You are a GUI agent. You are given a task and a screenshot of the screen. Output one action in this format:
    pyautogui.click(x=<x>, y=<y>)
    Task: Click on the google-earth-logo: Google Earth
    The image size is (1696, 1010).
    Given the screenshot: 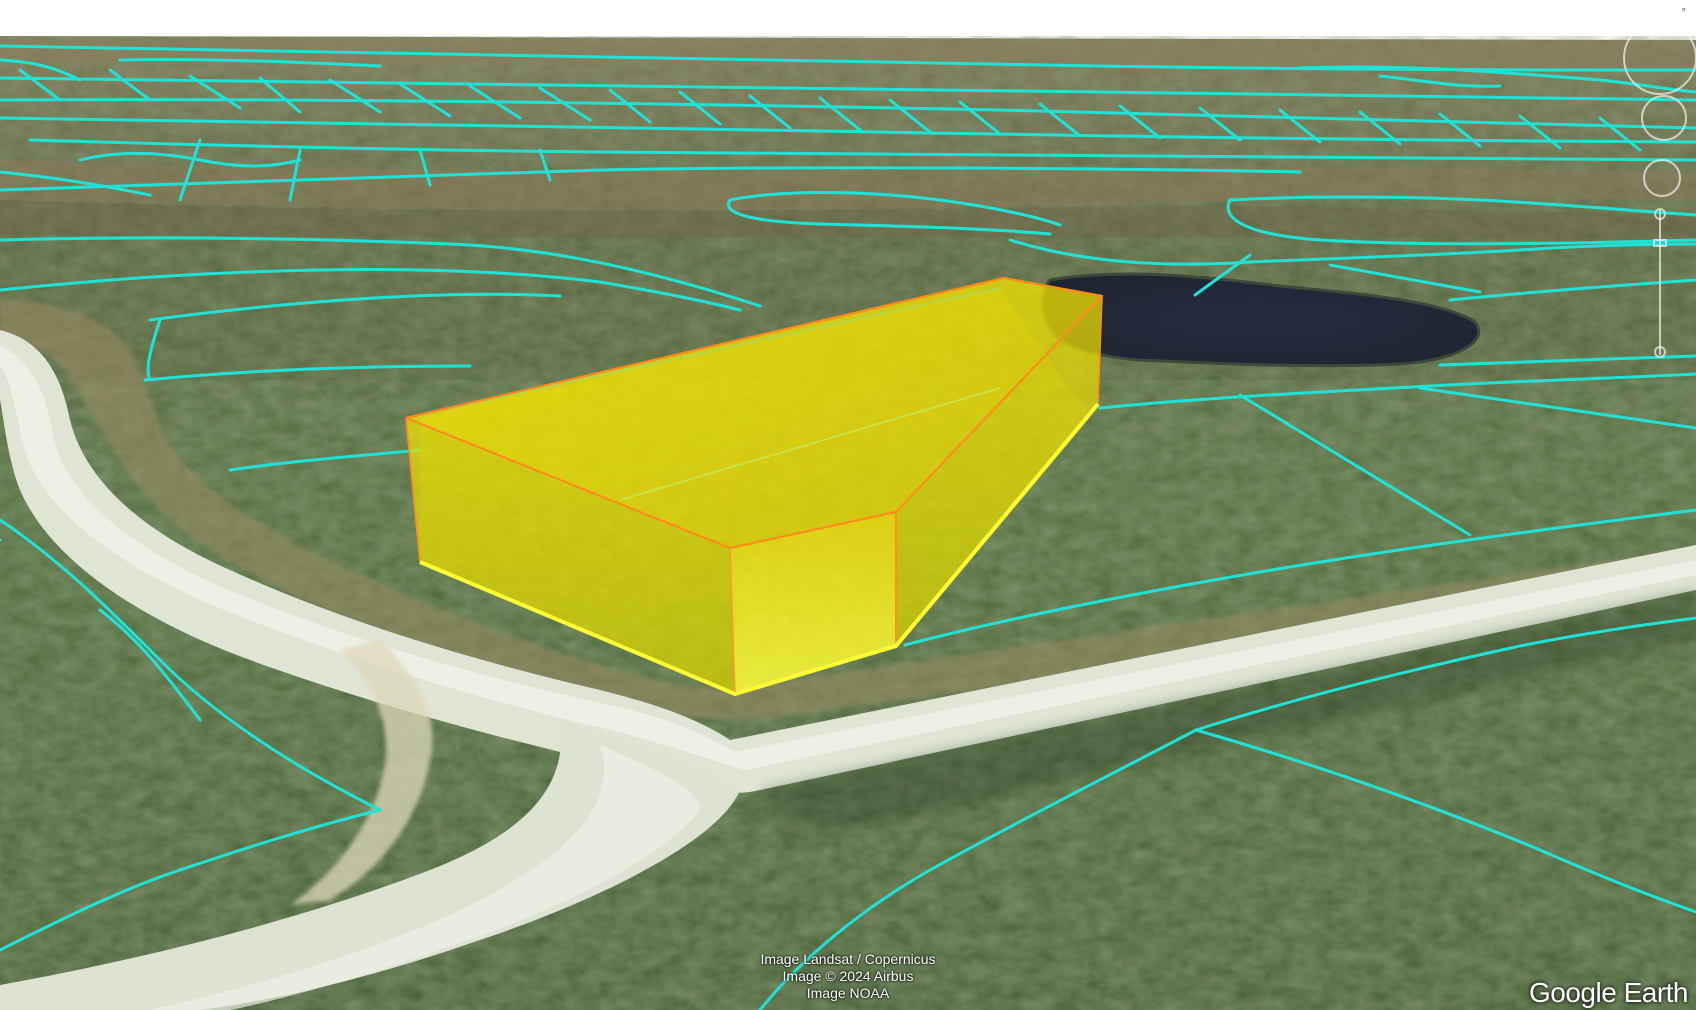 What is the action you would take?
    pyautogui.click(x=1609, y=992)
    